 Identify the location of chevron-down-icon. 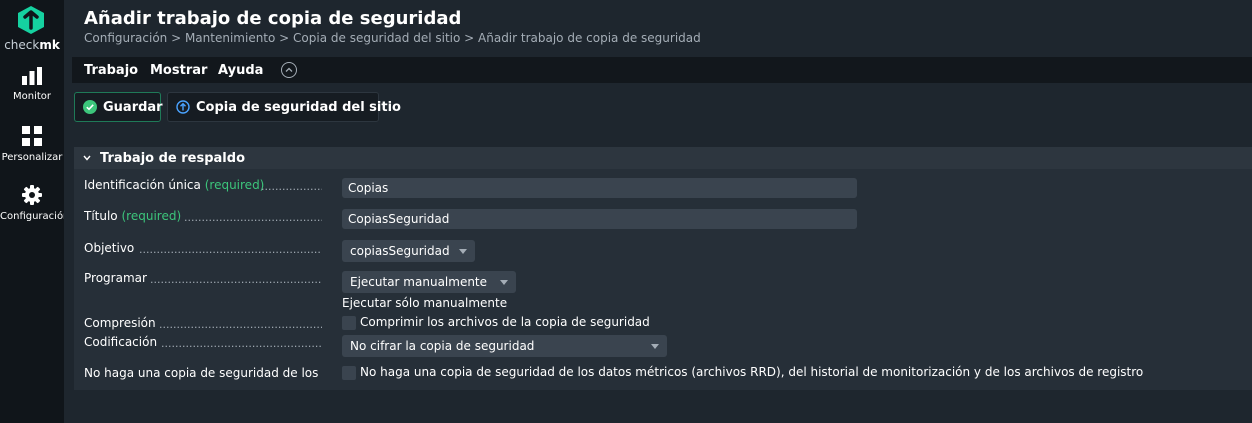
(87, 158).